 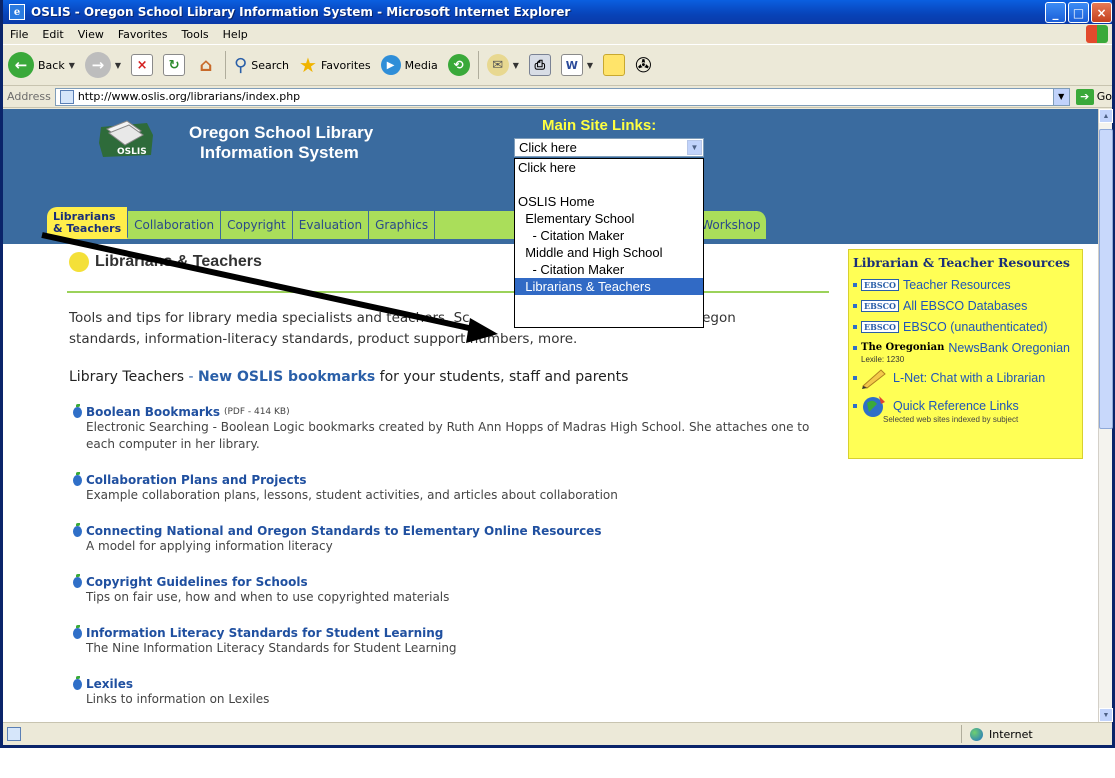 I want to click on item-link: Collaboration Plans and Projects, so click(x=443, y=479).